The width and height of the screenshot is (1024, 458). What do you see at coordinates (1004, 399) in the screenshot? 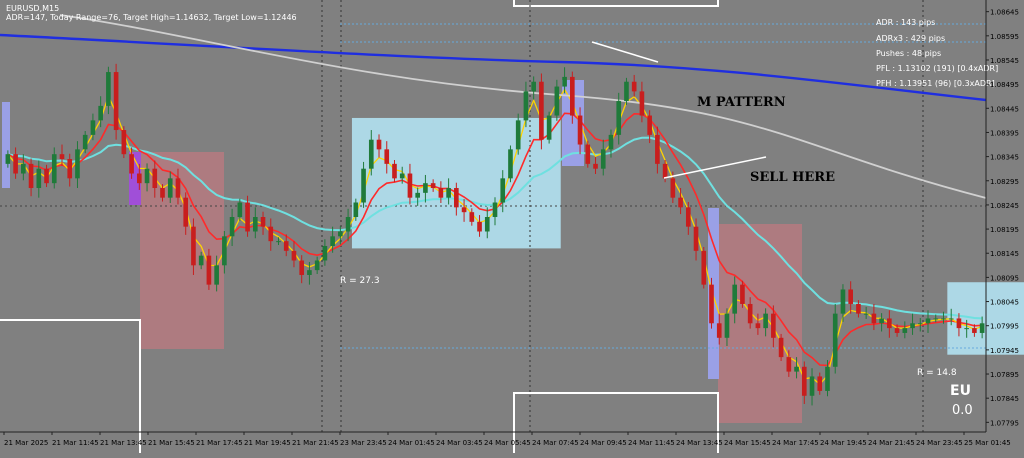
I see `y-tick-label-16: 1.07845` at bounding box center [1004, 399].